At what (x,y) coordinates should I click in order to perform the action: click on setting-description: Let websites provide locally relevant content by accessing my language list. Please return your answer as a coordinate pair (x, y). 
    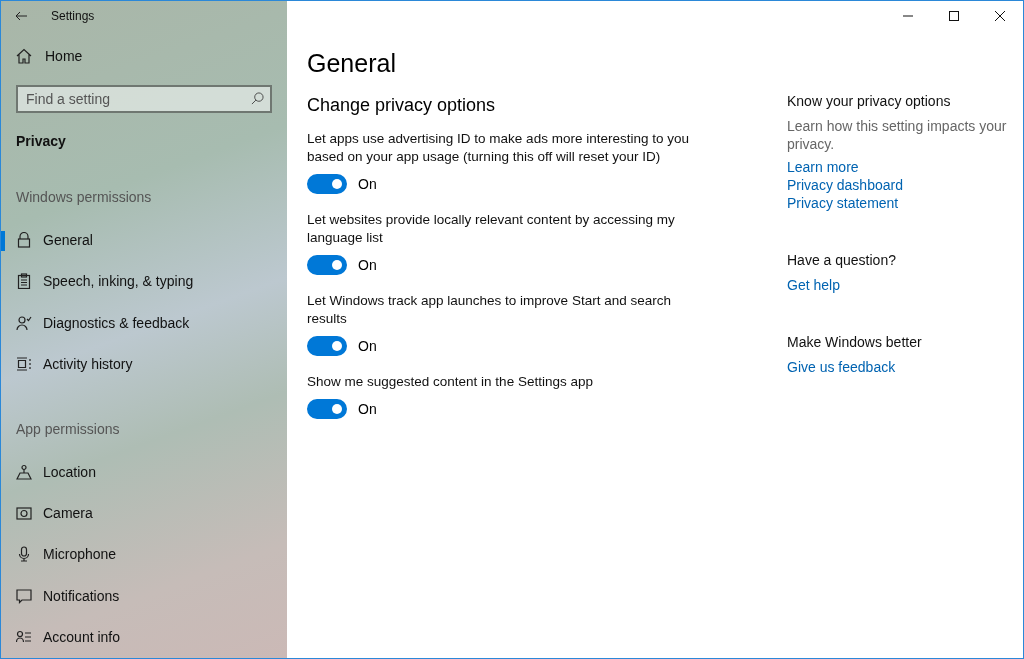
    Looking at the image, I should click on (491, 229).